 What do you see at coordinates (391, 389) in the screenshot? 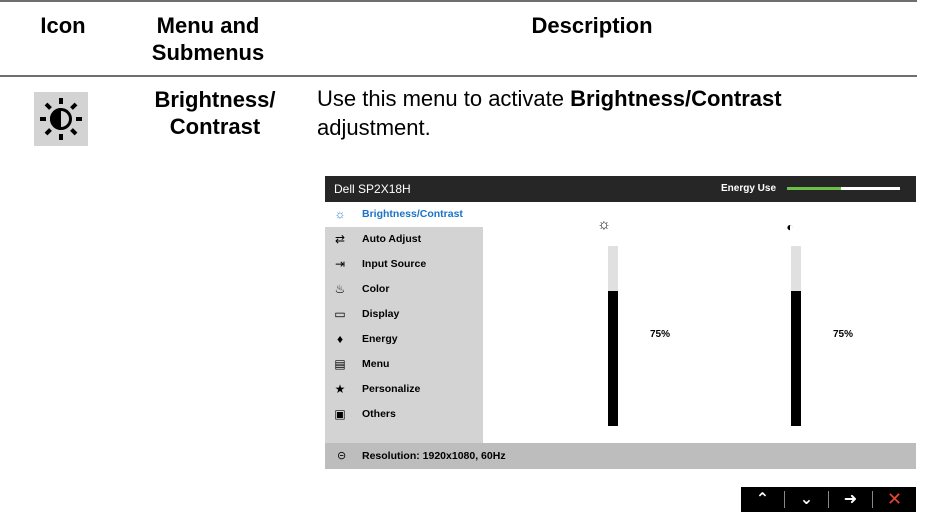
I see `osd-item-label: Personalize` at bounding box center [391, 389].